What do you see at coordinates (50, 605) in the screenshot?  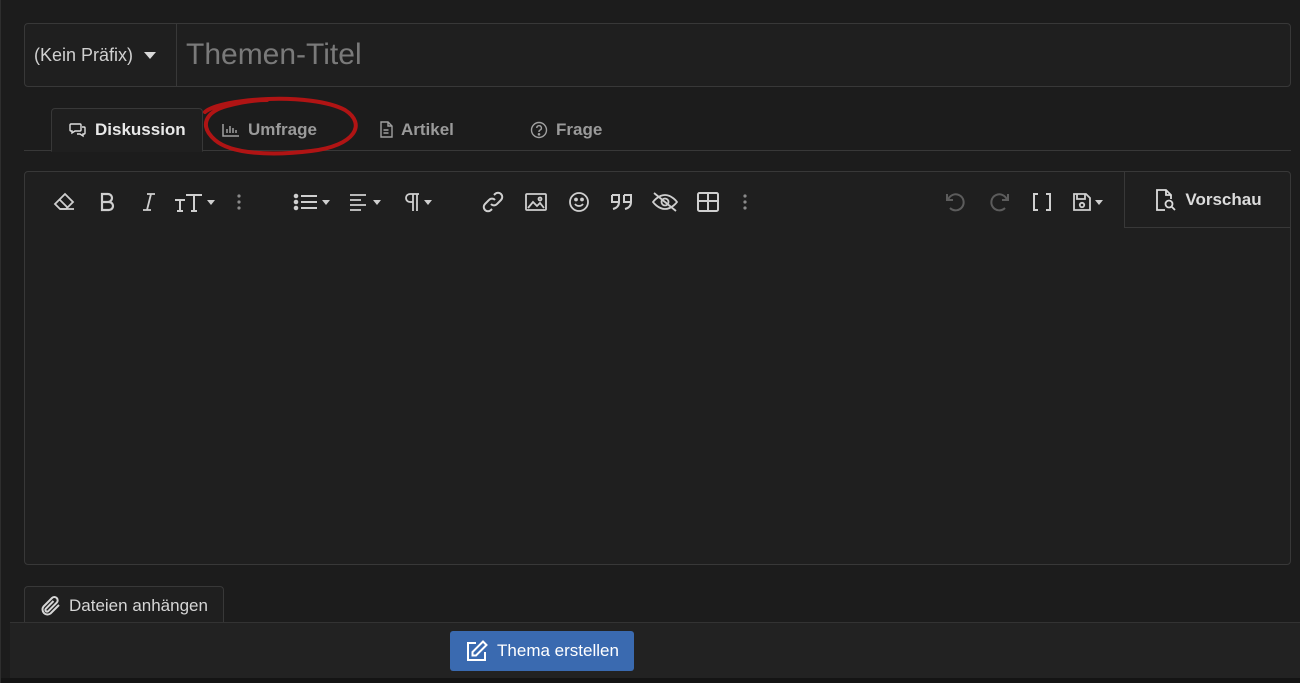 I see `paperclip-icon` at bounding box center [50, 605].